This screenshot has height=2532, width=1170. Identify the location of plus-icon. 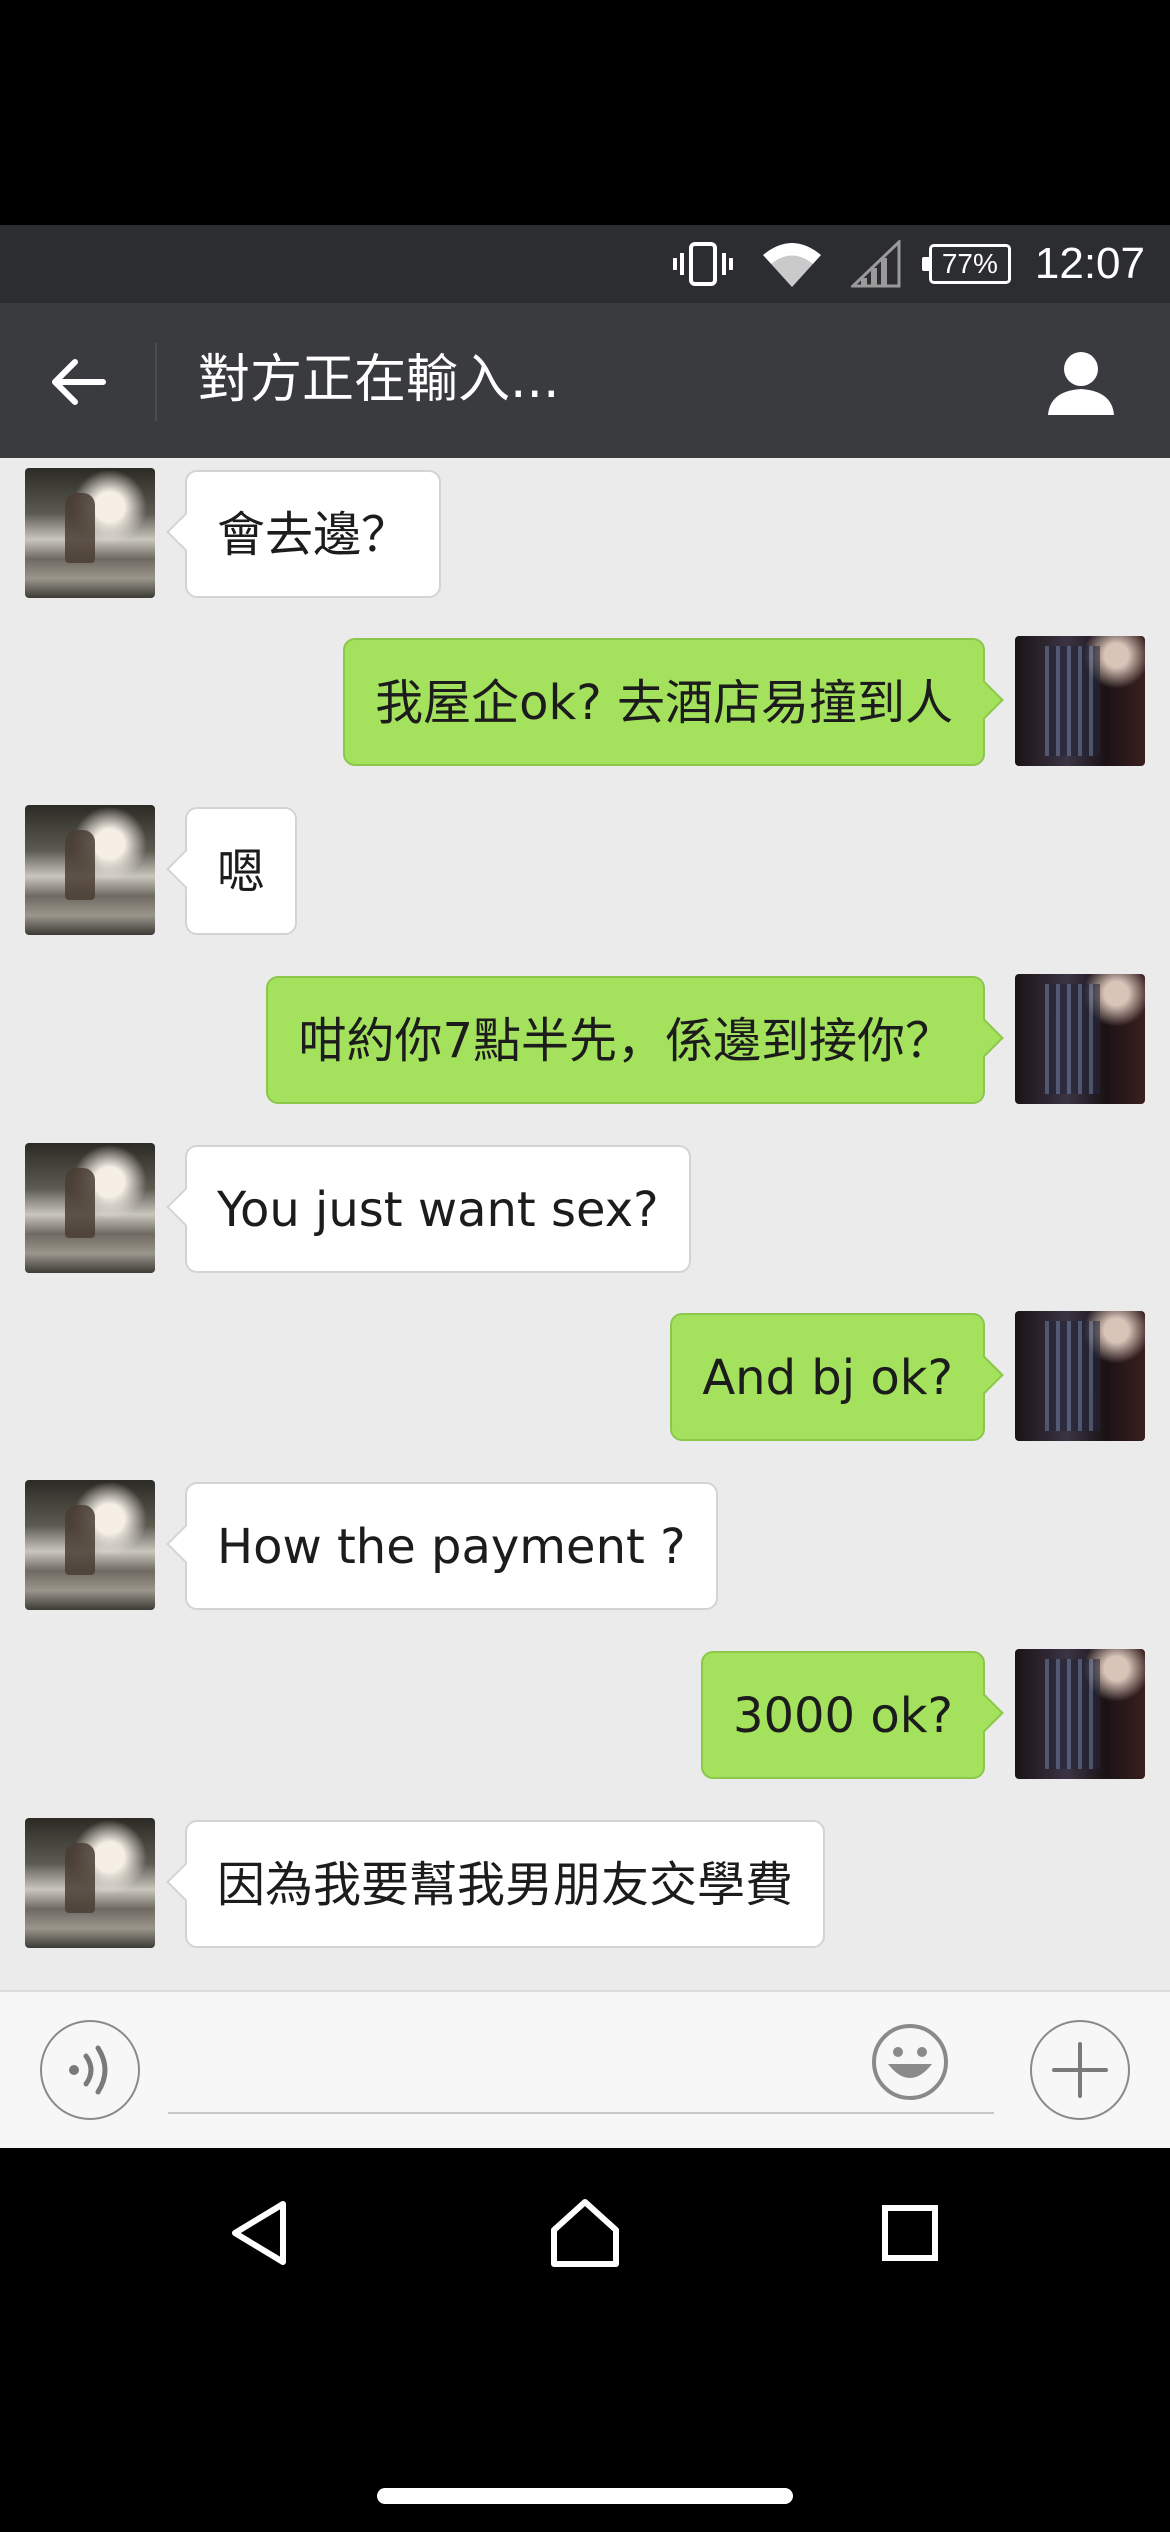
(1080, 2070).